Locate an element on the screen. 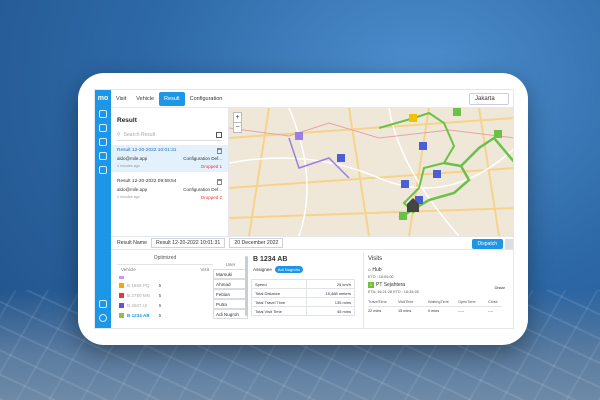  visit-header: Visit is located at coordinates (204, 269).